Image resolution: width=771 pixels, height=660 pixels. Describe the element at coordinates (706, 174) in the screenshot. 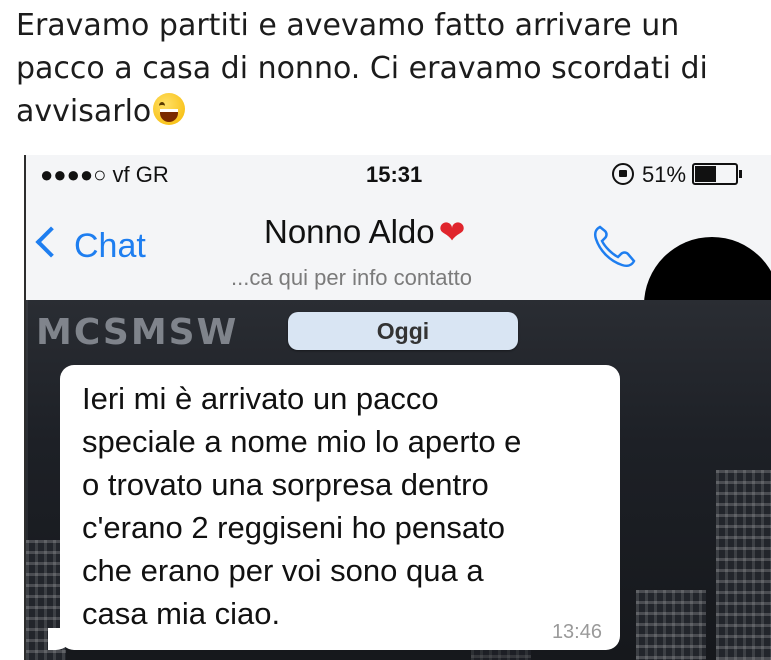

I see `battery-fill` at that location.